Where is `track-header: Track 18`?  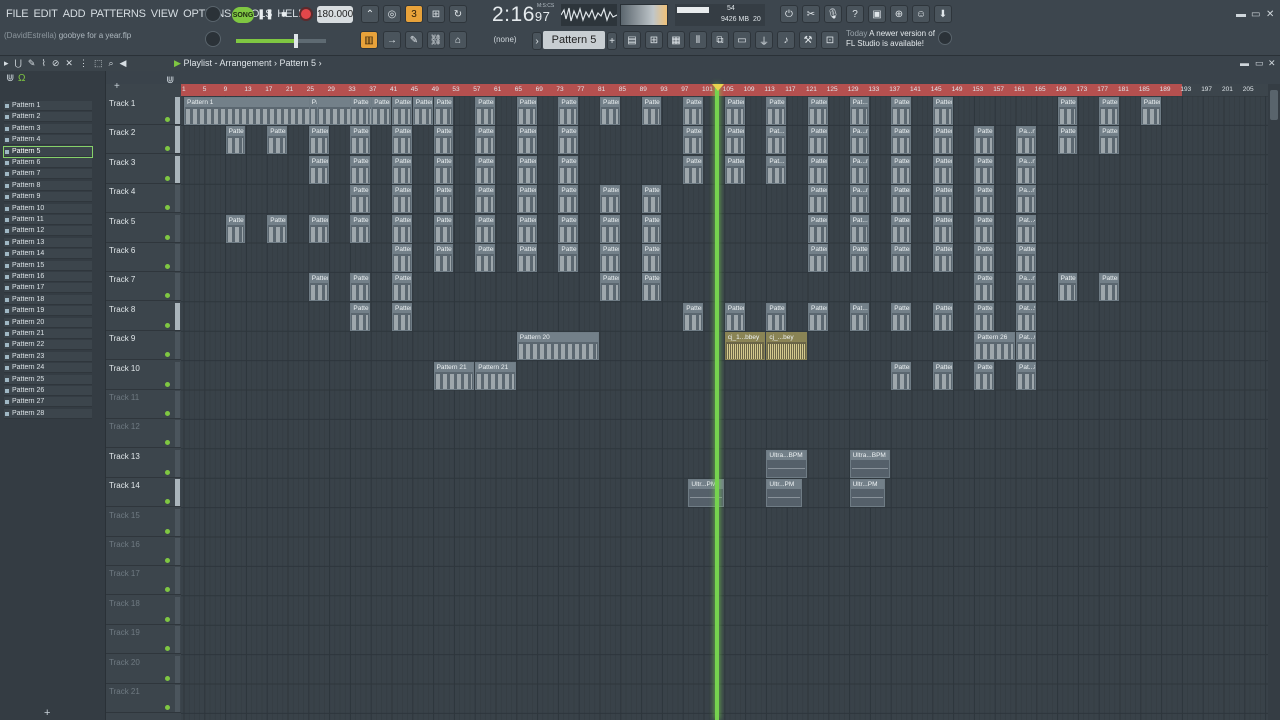
track-header: Track 18 is located at coordinates (143, 610).